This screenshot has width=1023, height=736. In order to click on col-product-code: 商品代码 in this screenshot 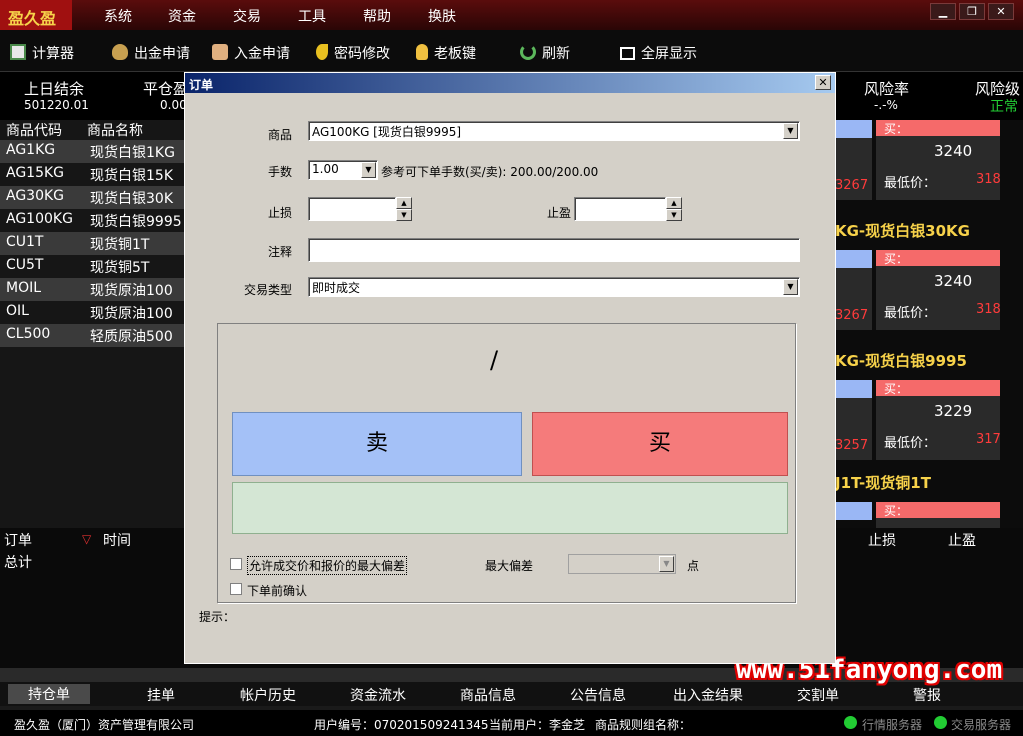, I will do `click(34, 130)`.